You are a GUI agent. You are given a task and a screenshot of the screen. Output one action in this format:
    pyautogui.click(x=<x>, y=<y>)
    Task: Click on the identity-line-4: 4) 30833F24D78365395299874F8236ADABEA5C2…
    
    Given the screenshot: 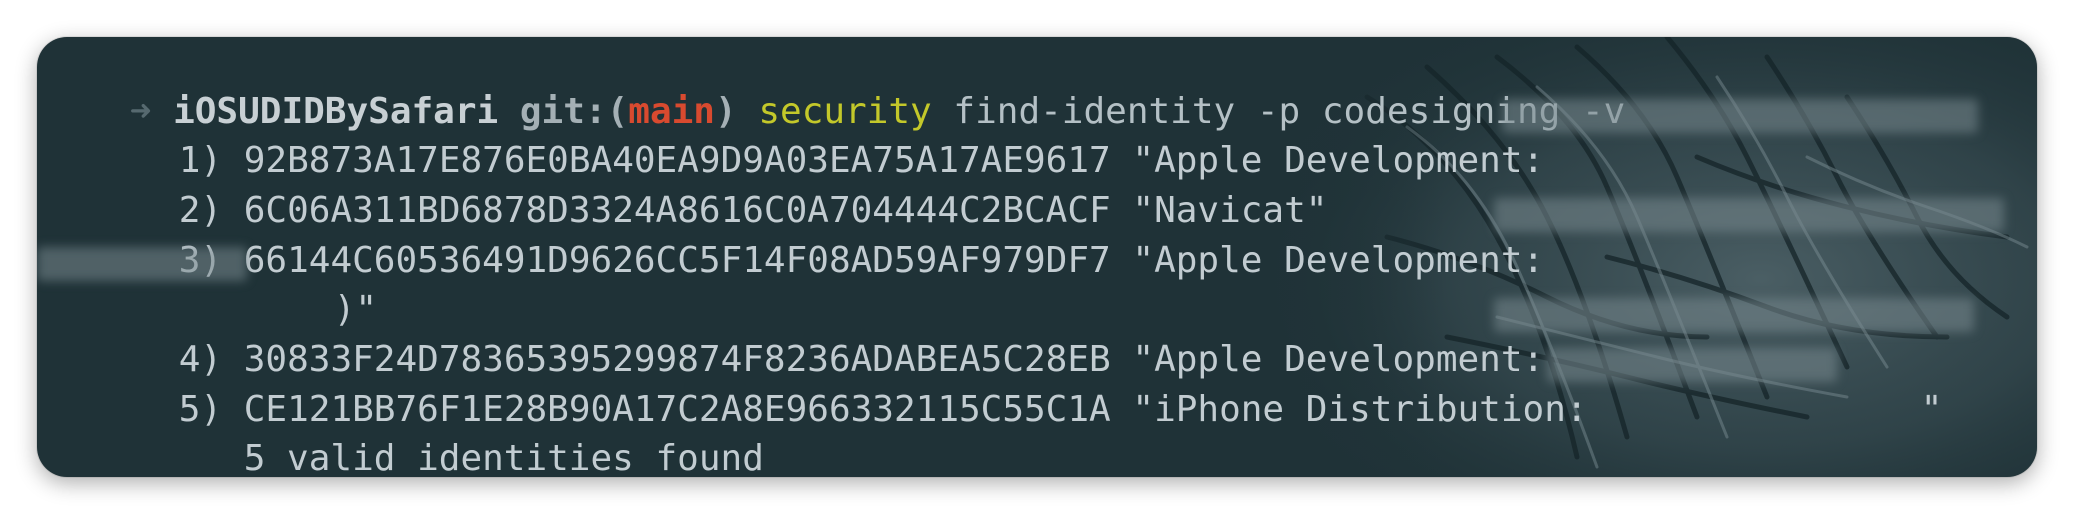 What is the action you would take?
    pyautogui.click(x=818, y=332)
    